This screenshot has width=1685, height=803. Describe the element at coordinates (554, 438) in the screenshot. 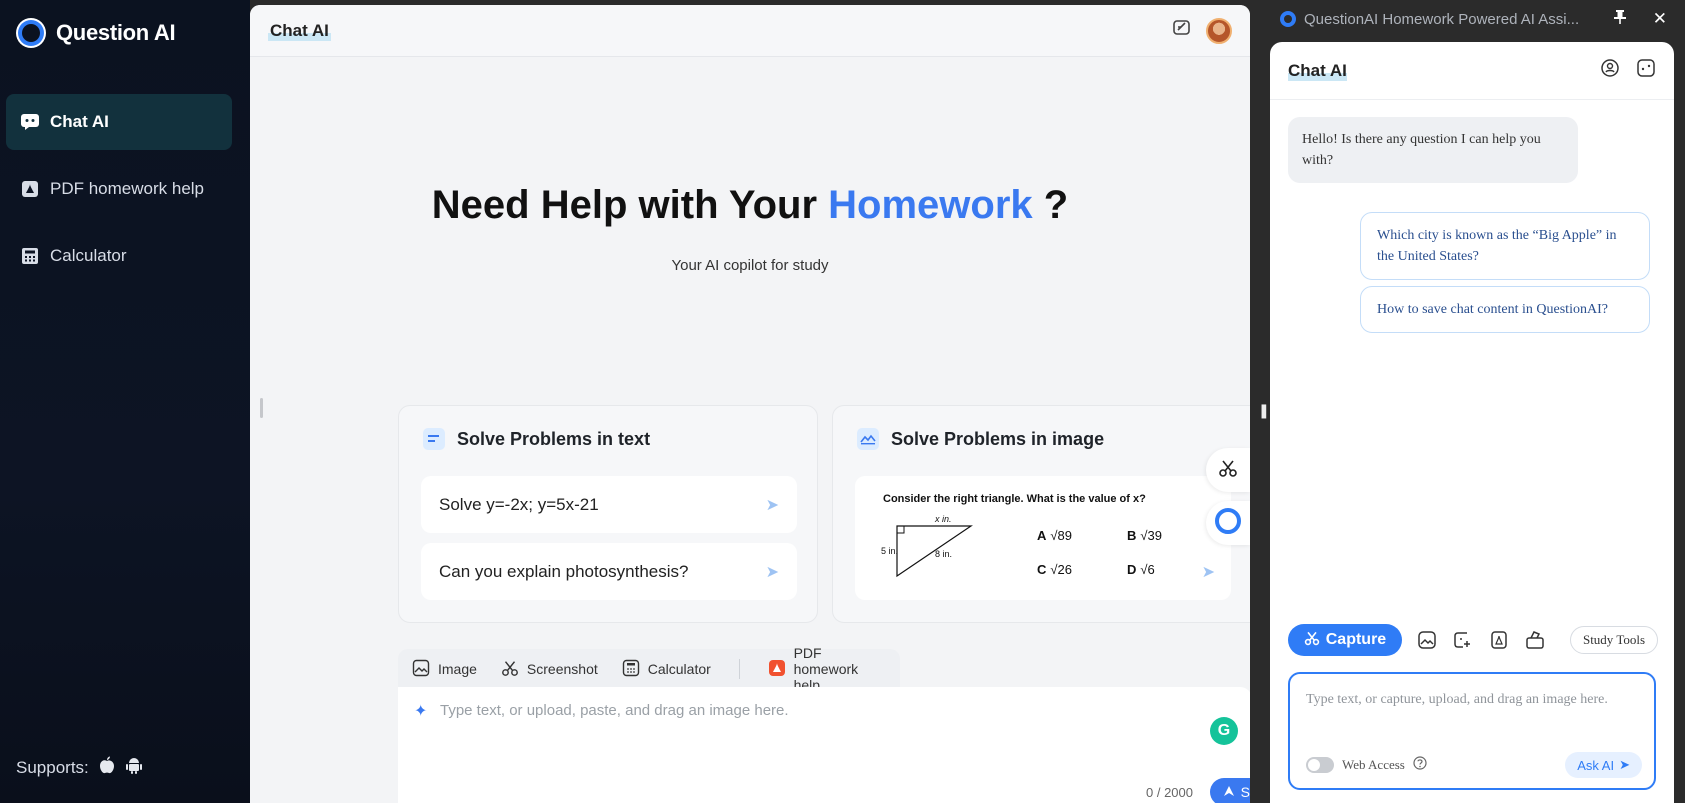

I see `card-title: Solve Problems in text` at that location.